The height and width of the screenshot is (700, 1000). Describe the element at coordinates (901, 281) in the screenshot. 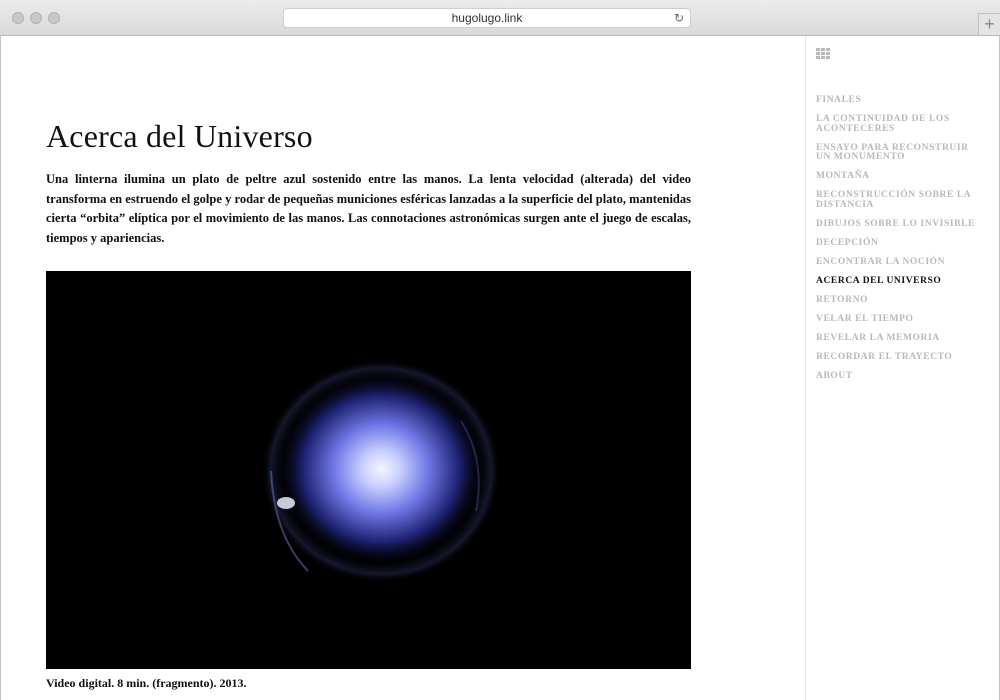

I see `sidebar-item-acerca-del-universo: ACERCA DEL UNIVERSO` at that location.